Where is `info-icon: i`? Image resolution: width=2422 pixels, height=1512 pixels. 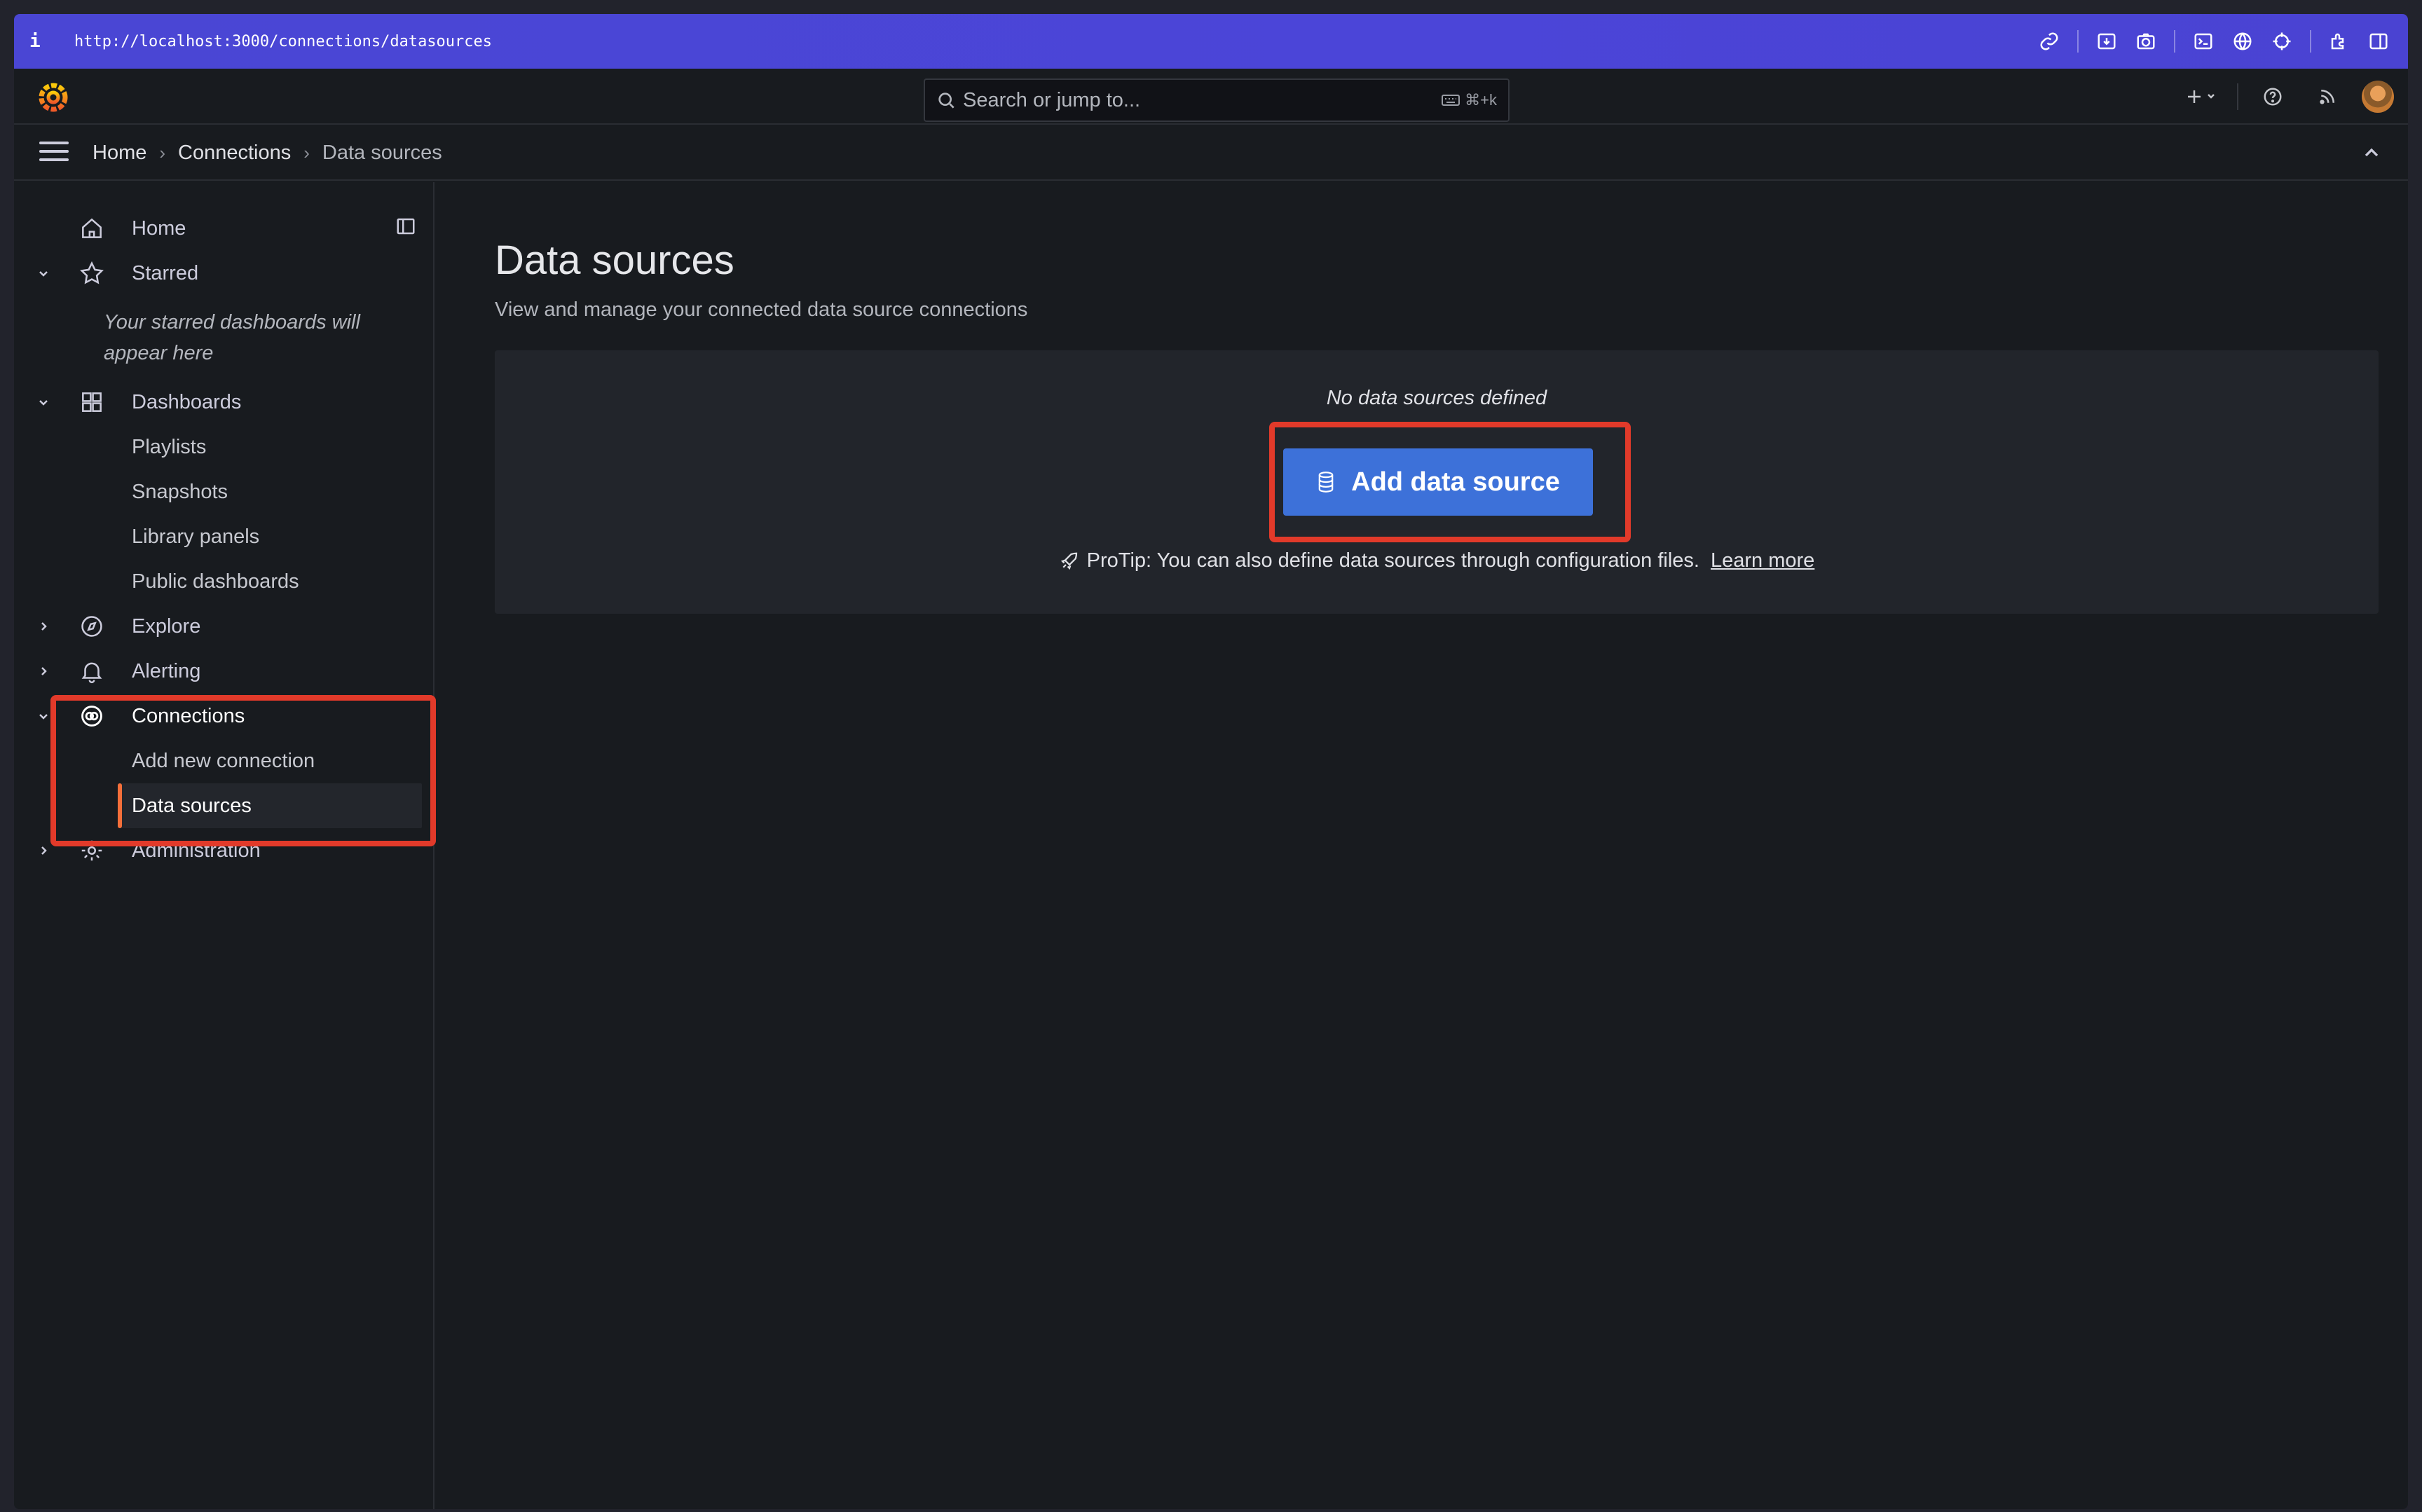 info-icon: i is located at coordinates (44, 41).